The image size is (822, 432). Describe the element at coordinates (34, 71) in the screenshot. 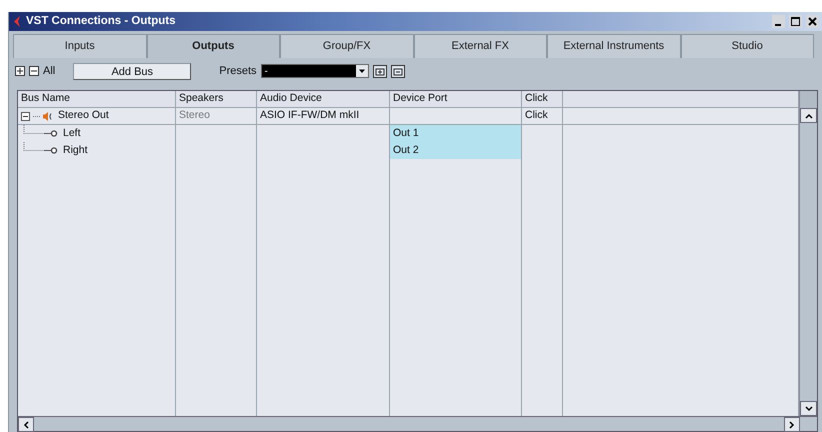

I see `collapse-all-icon` at that location.